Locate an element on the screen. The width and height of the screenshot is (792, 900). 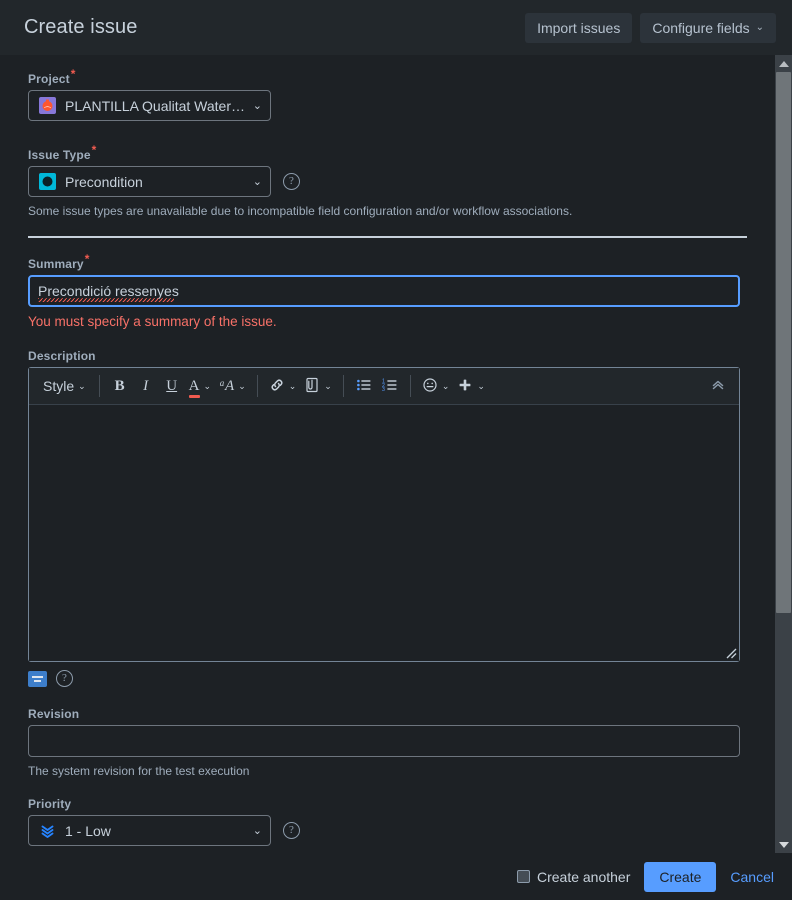
text-color-icon: A is located at coordinates (194, 387).